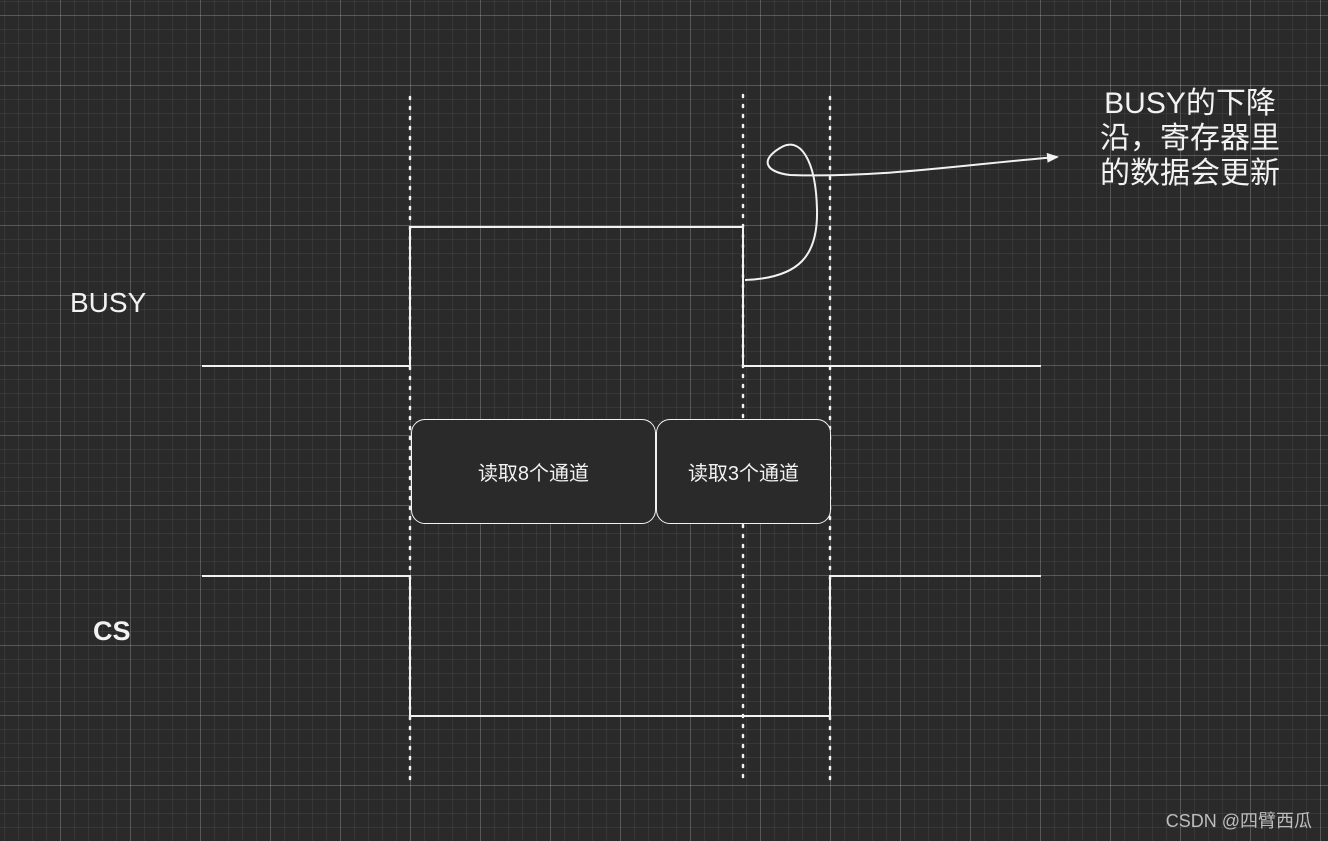 The image size is (1328, 841). I want to click on read-3-channels-label: 读取3个通道, so click(743, 474).